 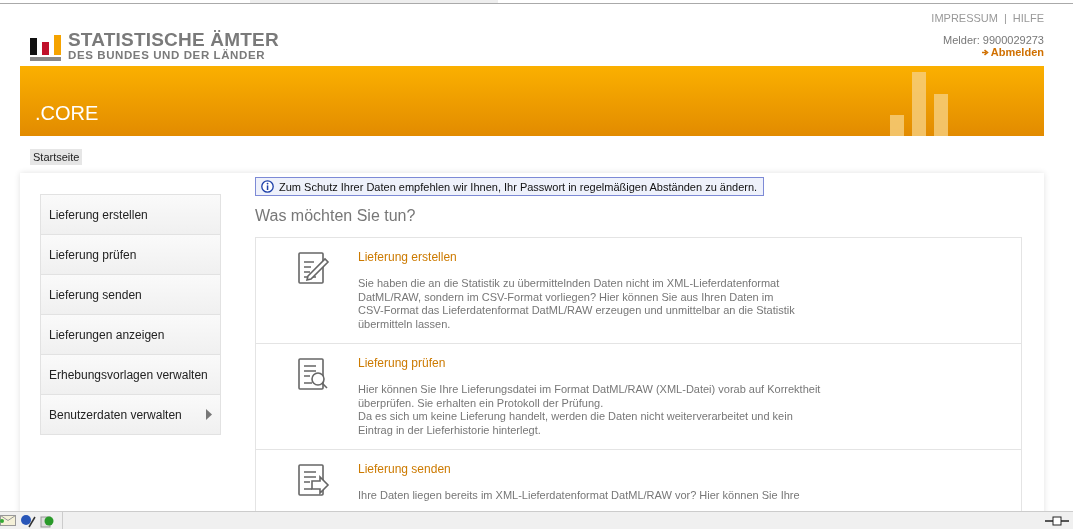 I want to click on document-pencil-icon, so click(x=313, y=268).